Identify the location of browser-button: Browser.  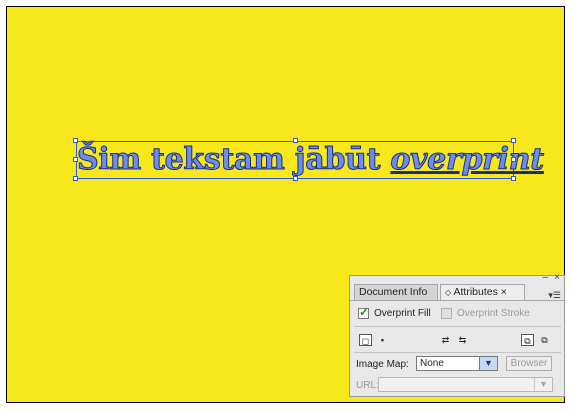
(529, 363).